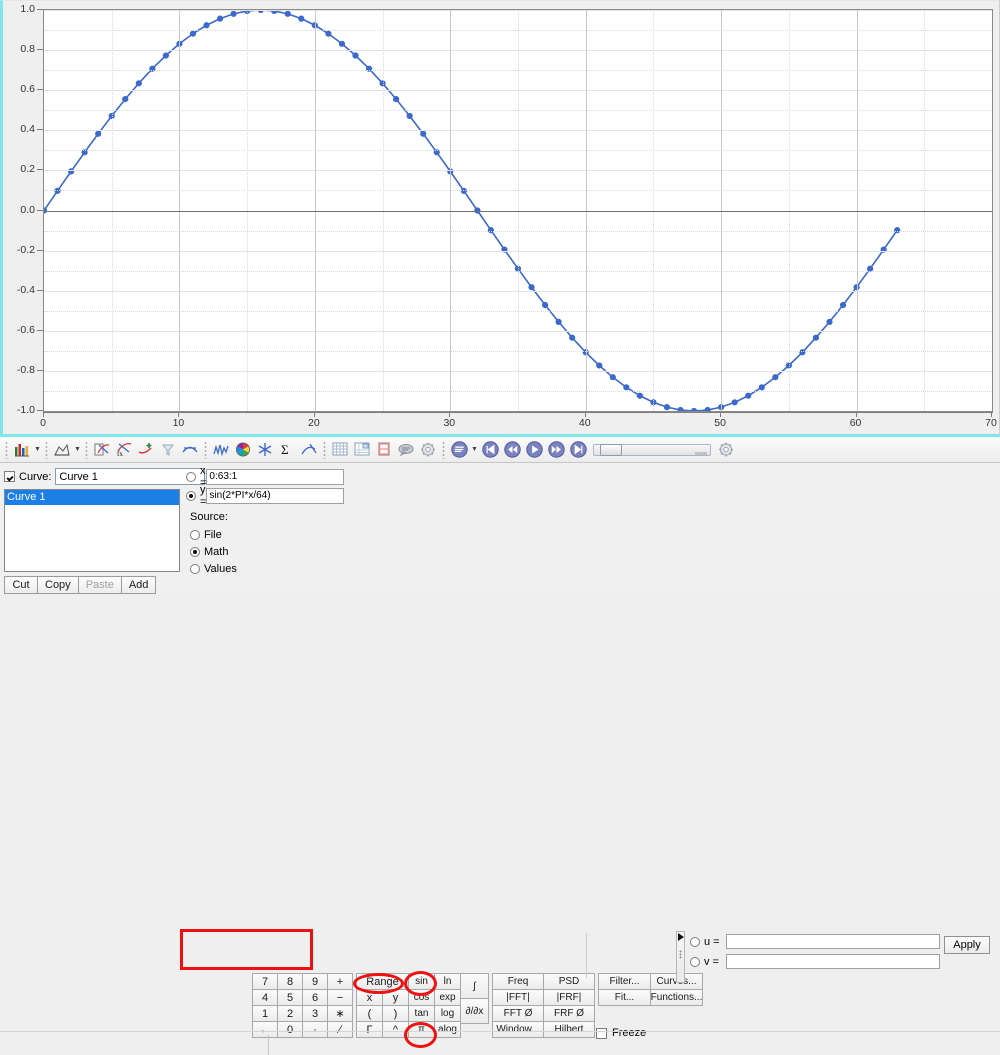 The width and height of the screenshot is (1000, 1055). I want to click on key-tan: tan, so click(421, 1013).